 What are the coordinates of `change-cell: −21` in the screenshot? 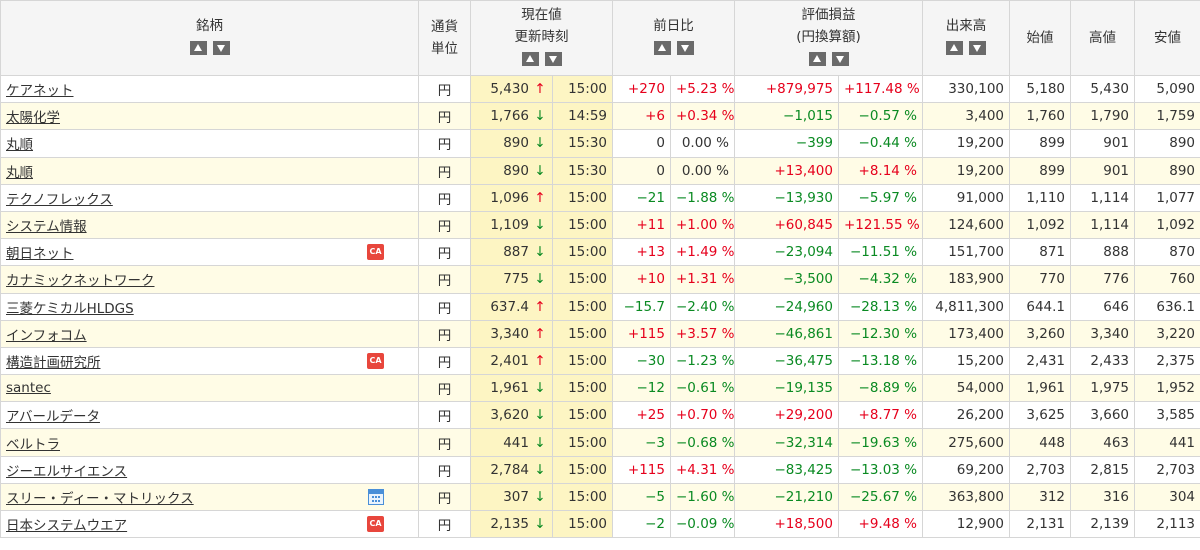 It's located at (641, 197).